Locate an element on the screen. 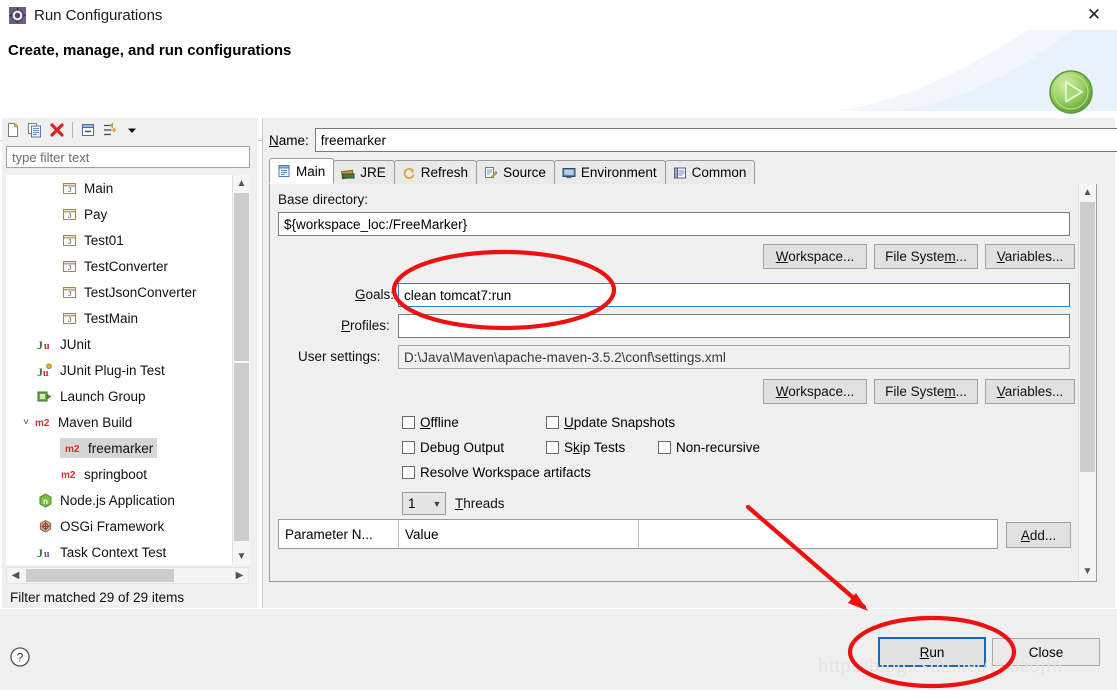 This screenshot has width=1117, height=690. goals-value: clean tomcat7:run is located at coordinates (458, 295).